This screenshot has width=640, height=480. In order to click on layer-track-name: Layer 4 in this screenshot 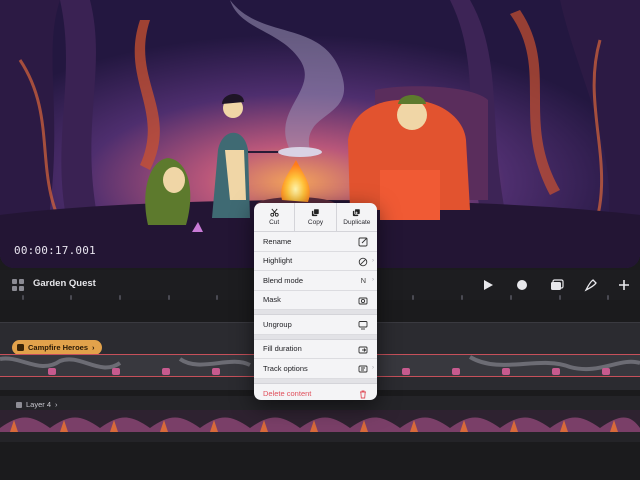, I will do `click(39, 404)`.